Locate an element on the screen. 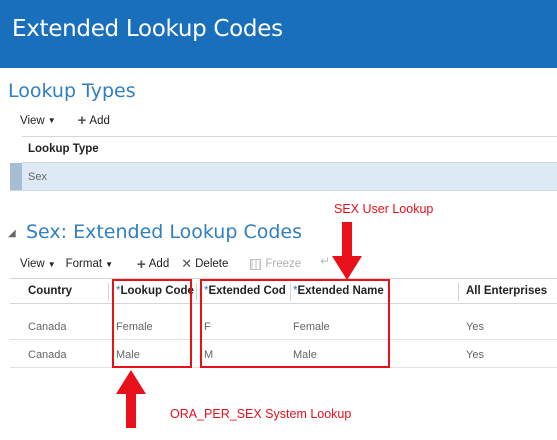 The image size is (557, 440). delete-x-icon: ✕ is located at coordinates (187, 263).